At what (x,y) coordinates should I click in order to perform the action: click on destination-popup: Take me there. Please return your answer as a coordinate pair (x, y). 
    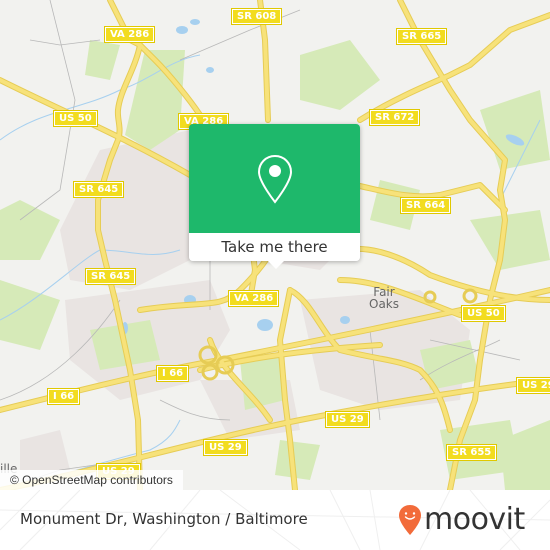
    Looking at the image, I should click on (274, 196).